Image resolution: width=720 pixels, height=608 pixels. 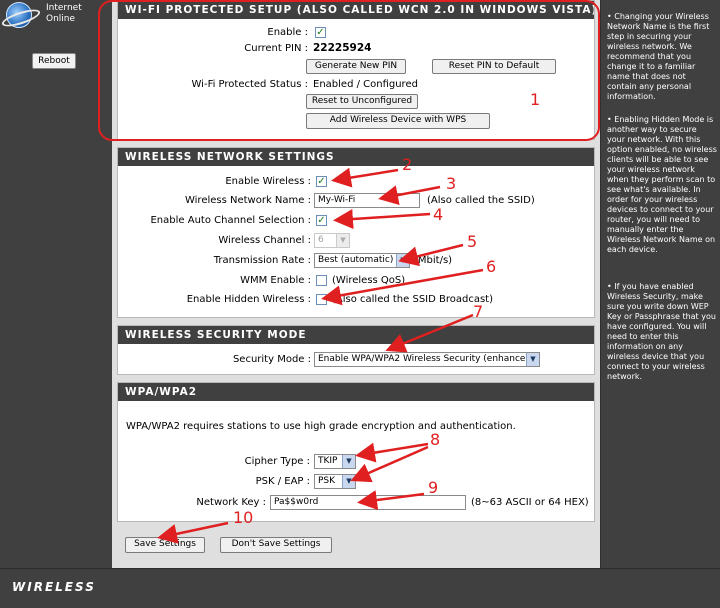 I want to click on cipher-type-select: TKIP ▼, so click(x=335, y=461).